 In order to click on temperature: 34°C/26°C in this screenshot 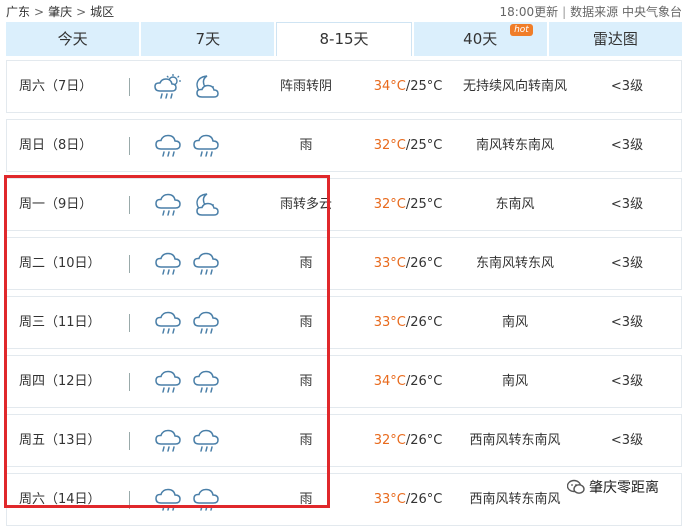, I will do `click(408, 381)`.